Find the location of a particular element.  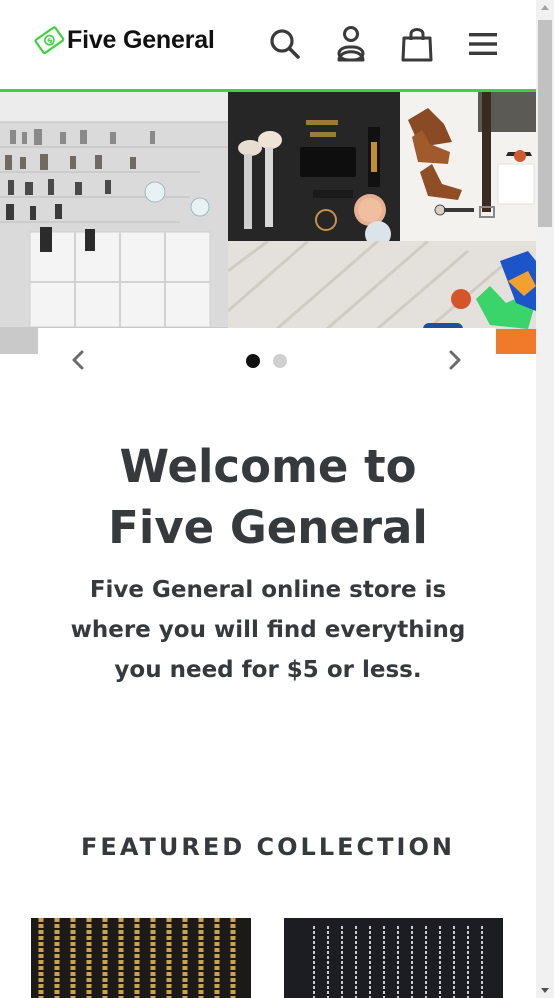

logo-text: Five General is located at coordinates (141, 39).